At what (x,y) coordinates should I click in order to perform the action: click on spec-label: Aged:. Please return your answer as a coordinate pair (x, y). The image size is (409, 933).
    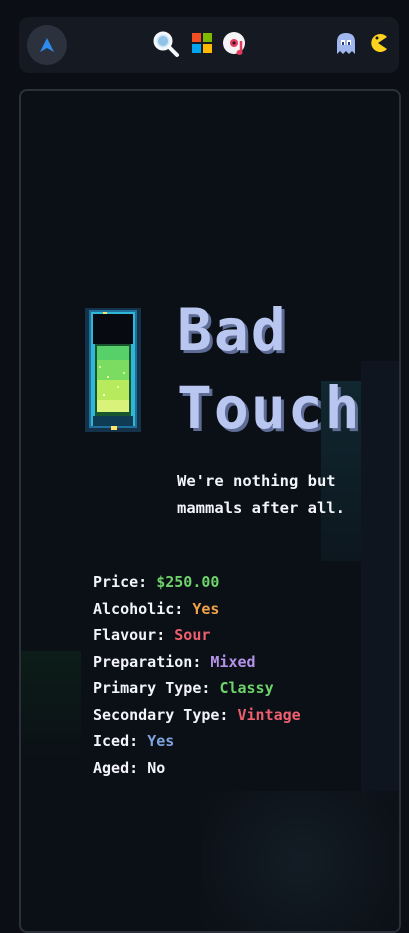
    Looking at the image, I should click on (116, 767).